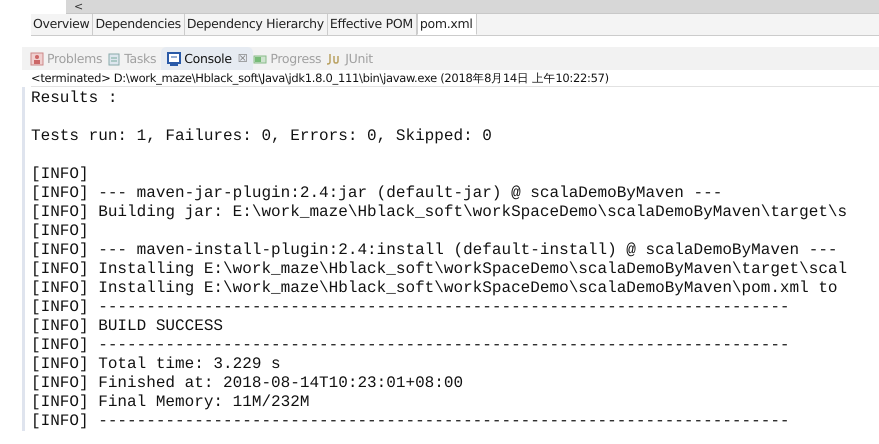 The image size is (879, 444). What do you see at coordinates (37, 59) in the screenshot?
I see `problems-icon` at bounding box center [37, 59].